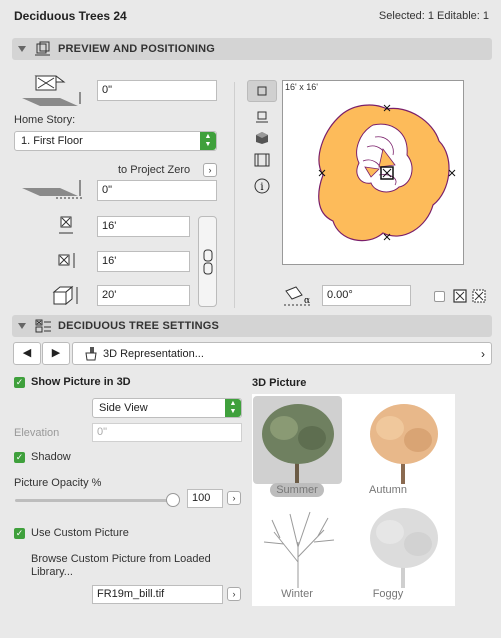  What do you see at coordinates (167, 408) in the screenshot?
I see `view-select: Side View ▲ ▼` at bounding box center [167, 408].